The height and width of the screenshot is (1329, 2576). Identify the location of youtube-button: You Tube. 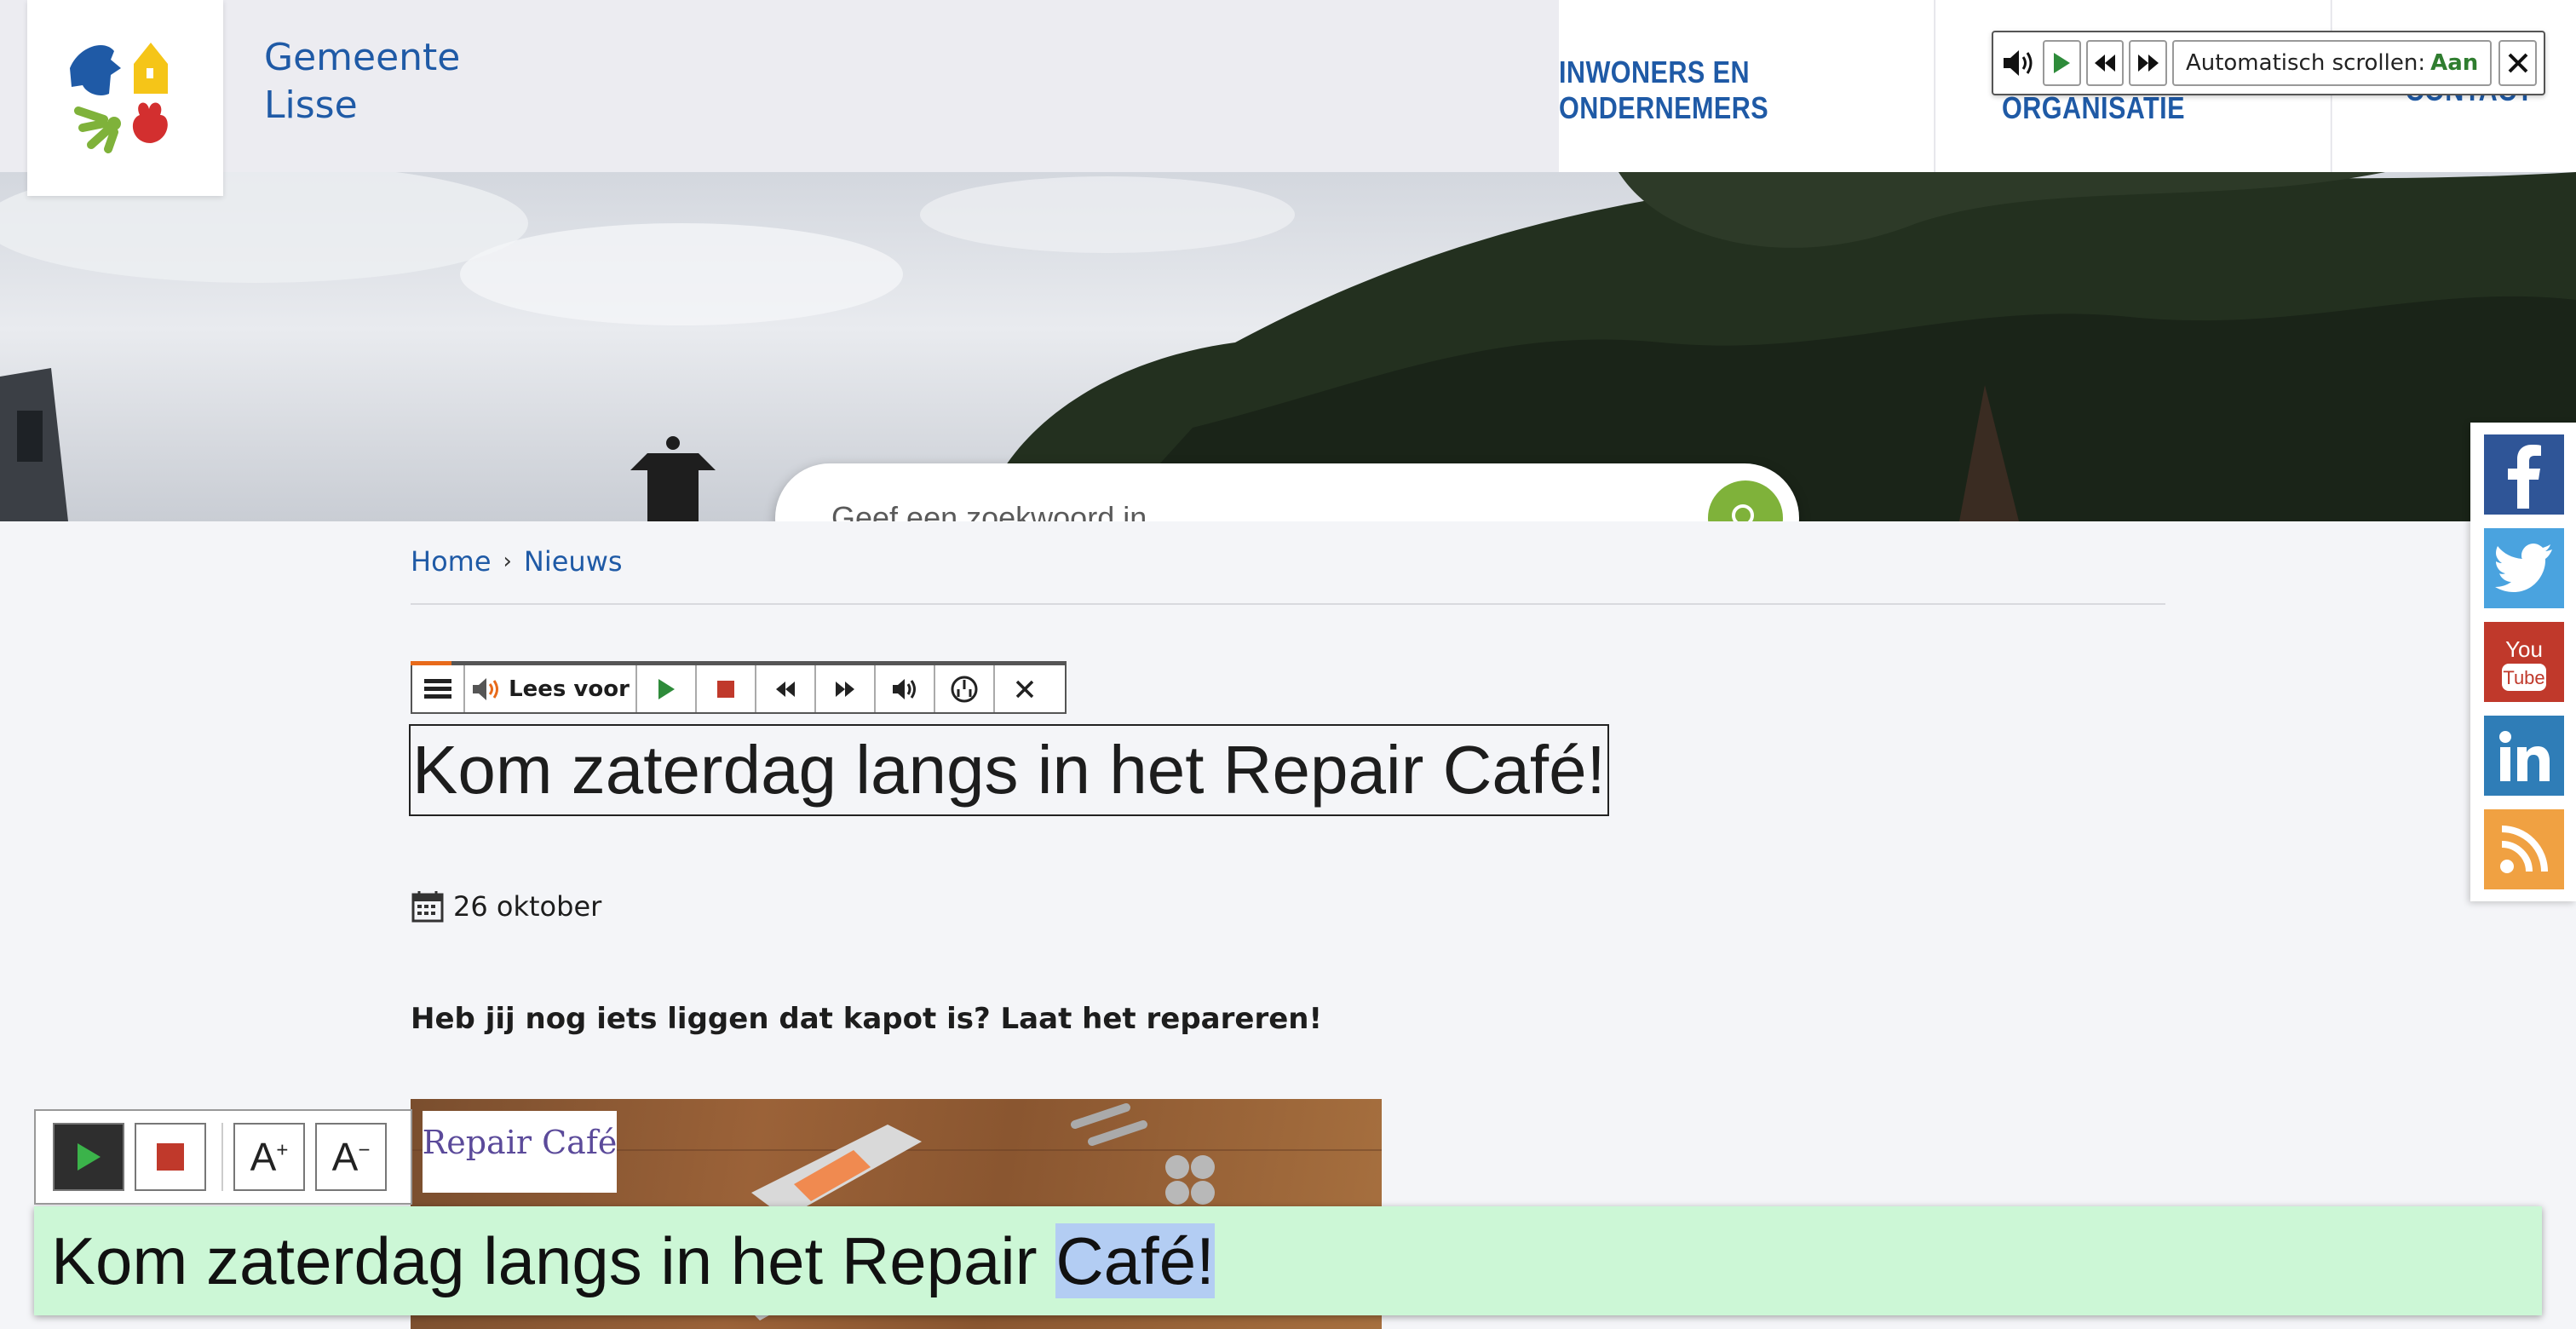
(2524, 662).